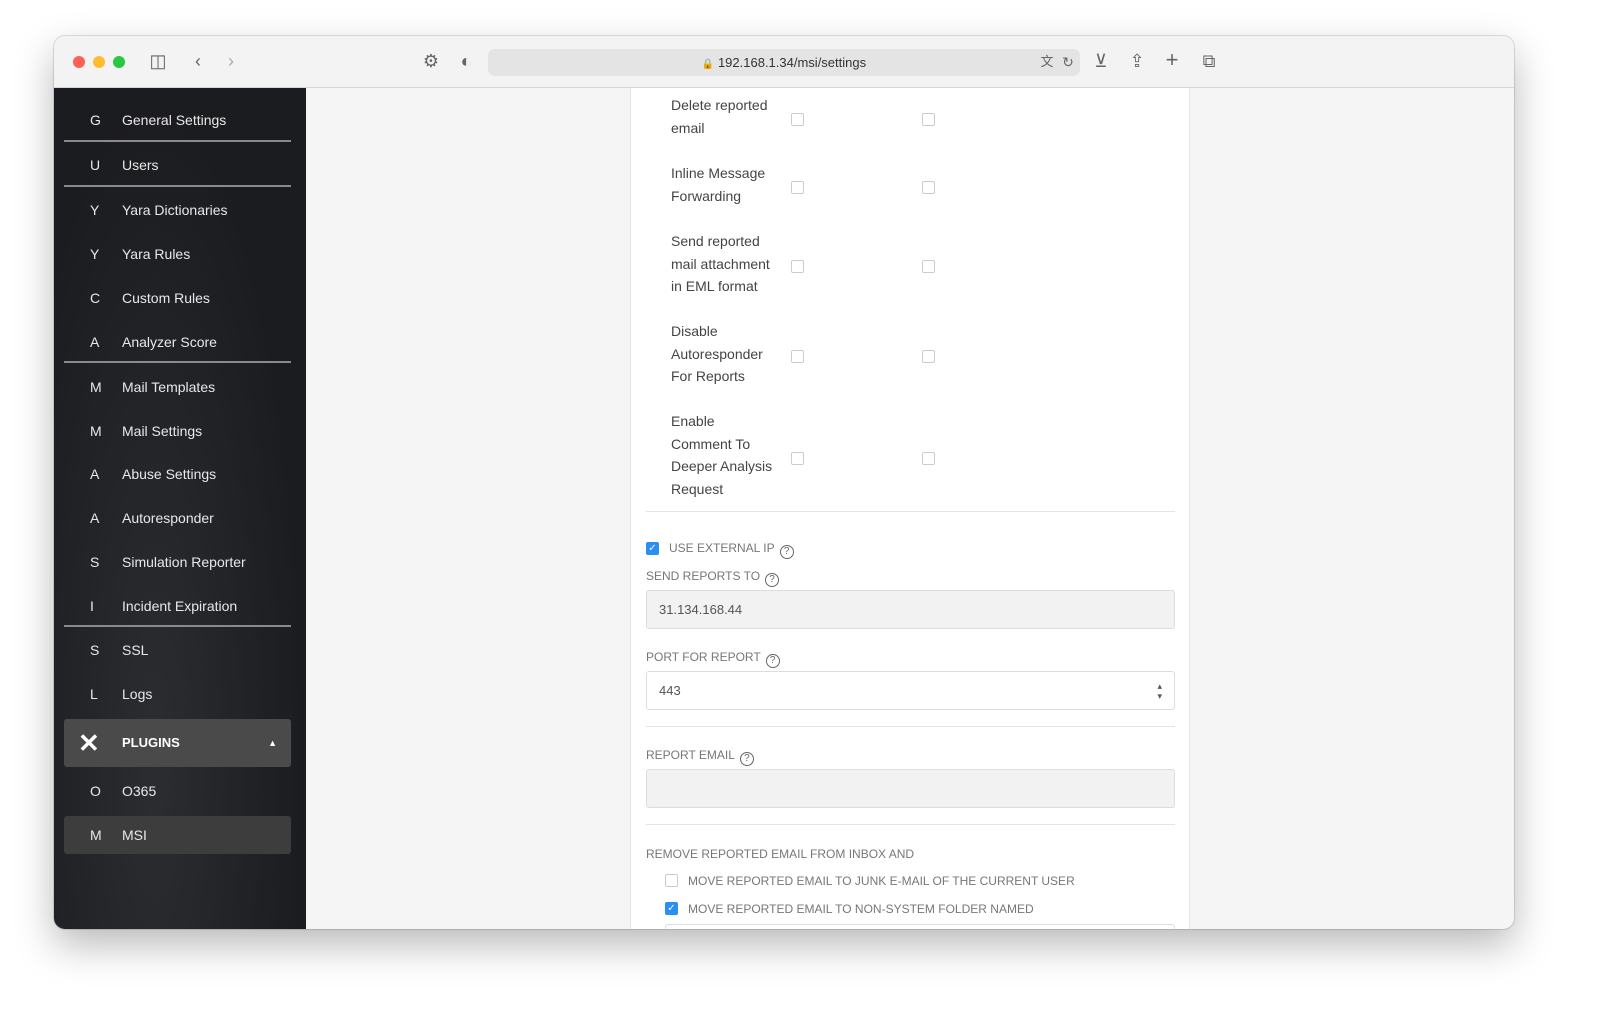 The width and height of the screenshot is (1618, 1033). What do you see at coordinates (177, 165) in the screenshot?
I see `sidebar-item: U Users` at bounding box center [177, 165].